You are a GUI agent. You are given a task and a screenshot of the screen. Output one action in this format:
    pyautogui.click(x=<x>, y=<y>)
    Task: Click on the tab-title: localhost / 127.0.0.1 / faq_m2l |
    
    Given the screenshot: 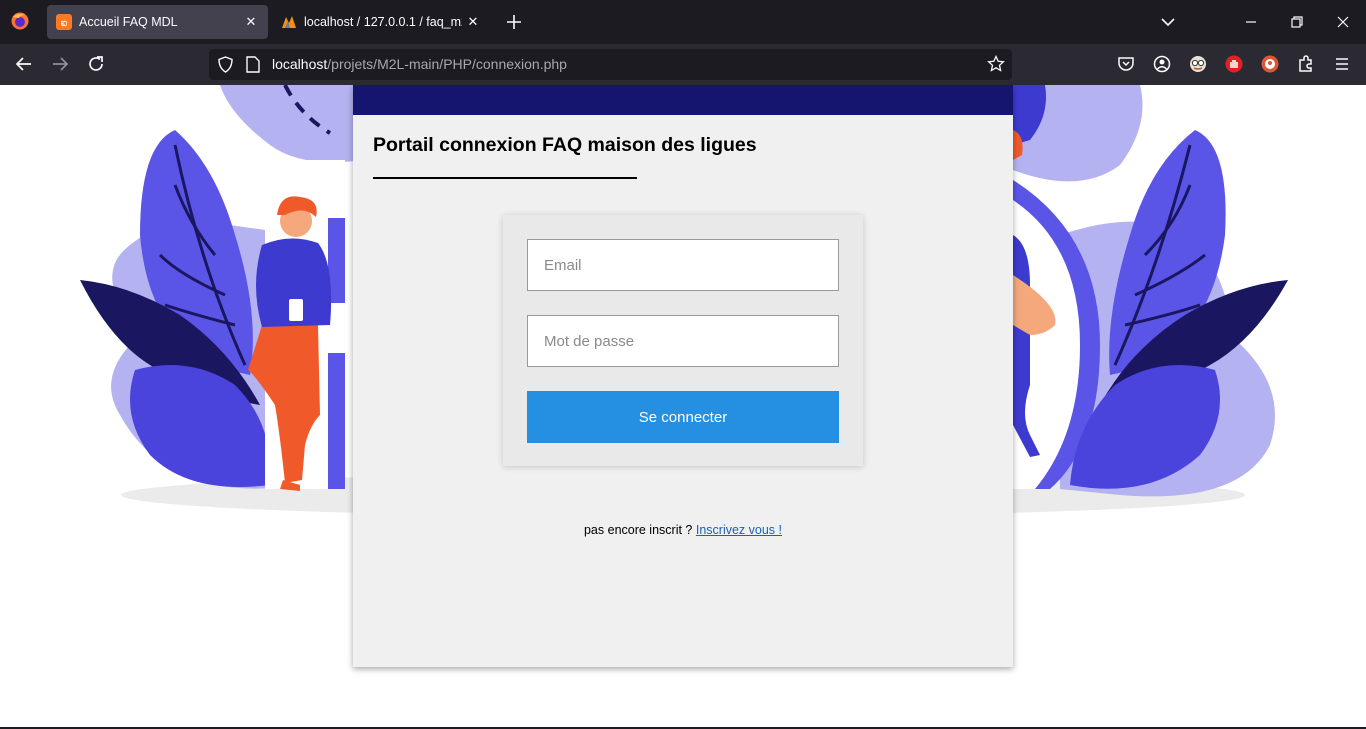 What is the action you would take?
    pyautogui.click(x=383, y=22)
    